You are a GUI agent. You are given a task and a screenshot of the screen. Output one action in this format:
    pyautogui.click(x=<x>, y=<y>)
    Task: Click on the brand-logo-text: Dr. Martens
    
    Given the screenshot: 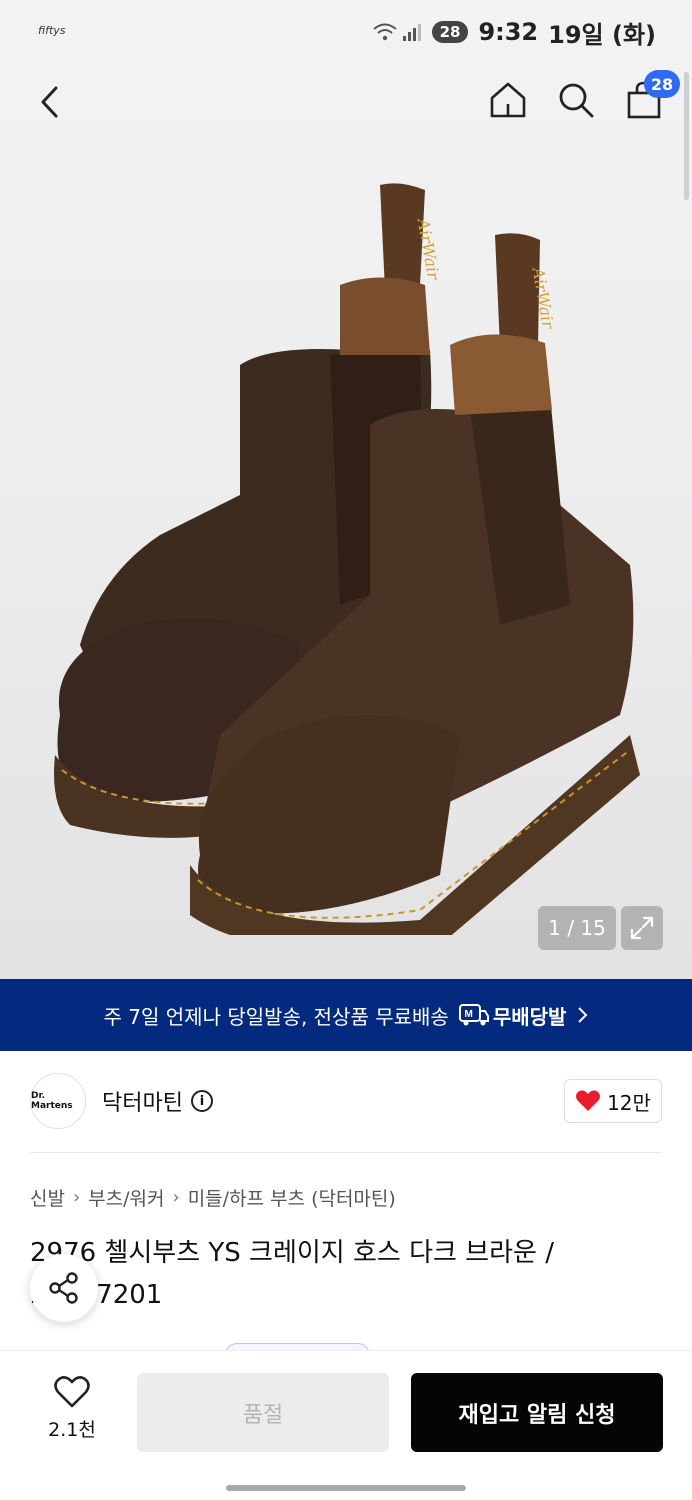 What is the action you would take?
    pyautogui.click(x=52, y=1101)
    